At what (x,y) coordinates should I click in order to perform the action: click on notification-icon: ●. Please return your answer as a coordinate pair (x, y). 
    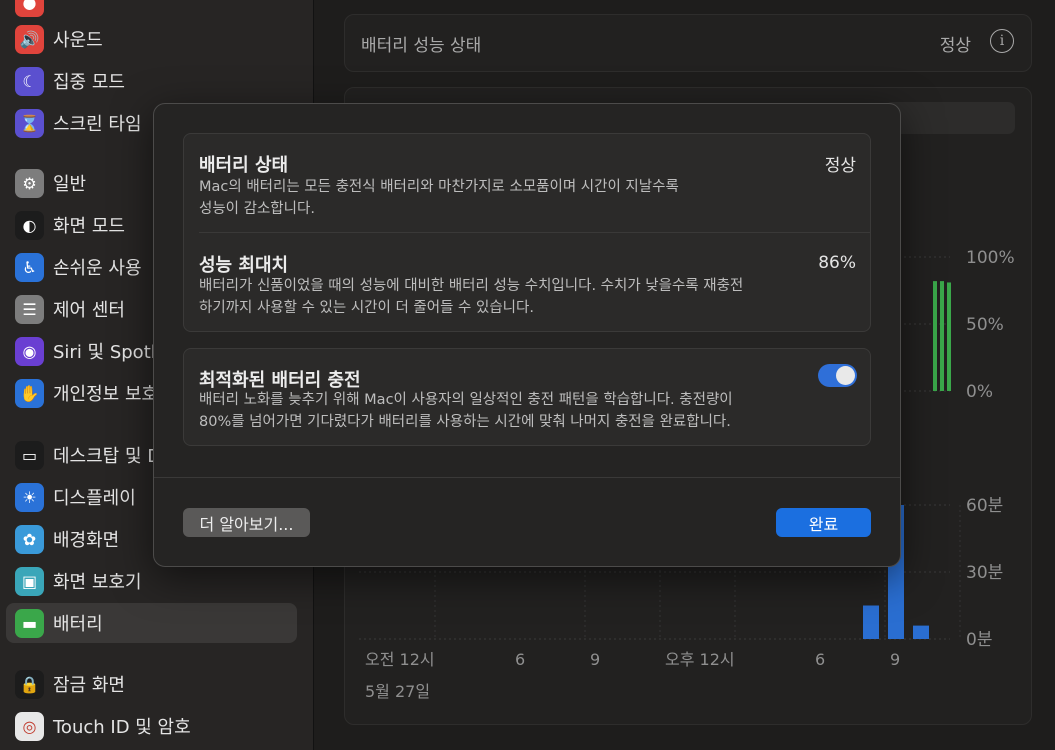
    Looking at the image, I should click on (29, 8).